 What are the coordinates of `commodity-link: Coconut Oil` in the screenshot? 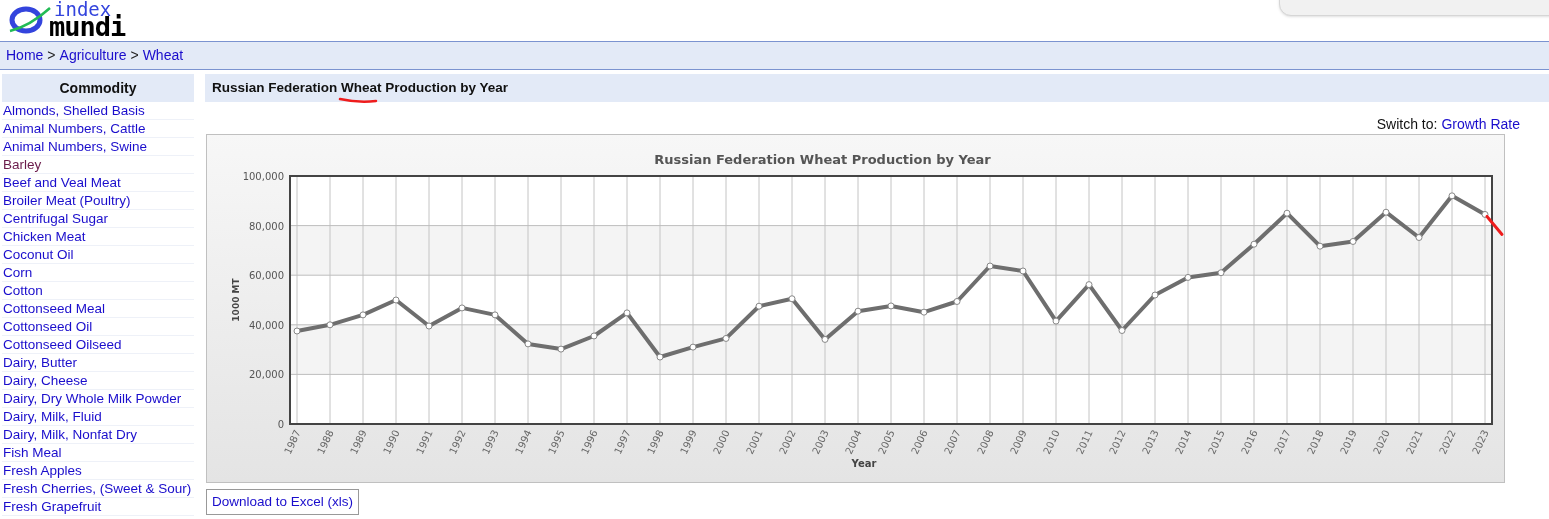 It's located at (98, 255).